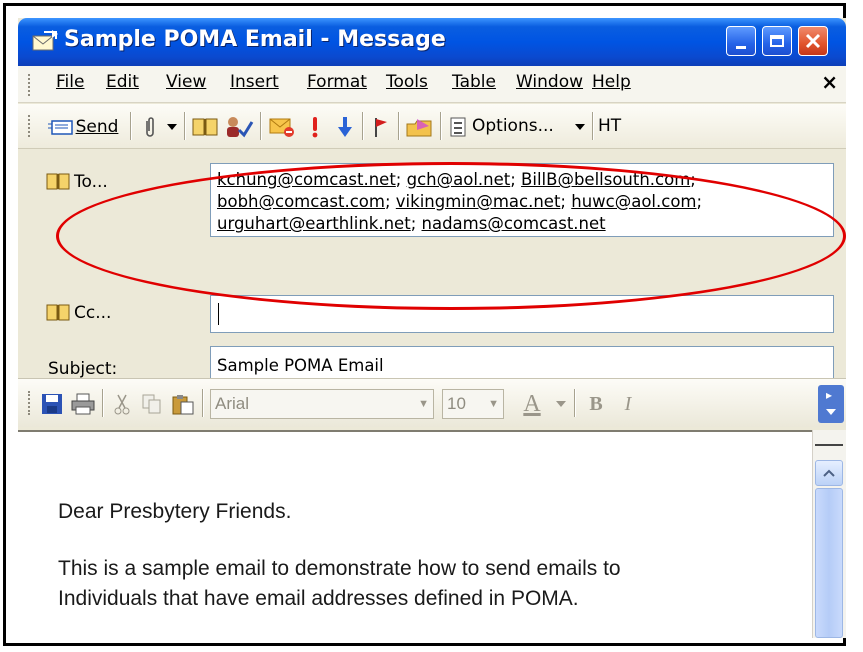 Image resolution: width=863 pixels, height=652 pixels. Describe the element at coordinates (432, 42) in the screenshot. I see `title-bar: Sample POMA Email - Message` at that location.